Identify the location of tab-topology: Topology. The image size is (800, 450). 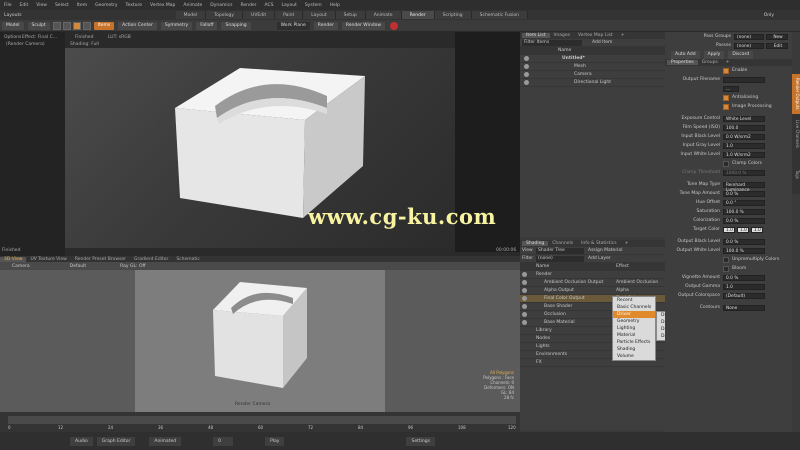
(225, 15).